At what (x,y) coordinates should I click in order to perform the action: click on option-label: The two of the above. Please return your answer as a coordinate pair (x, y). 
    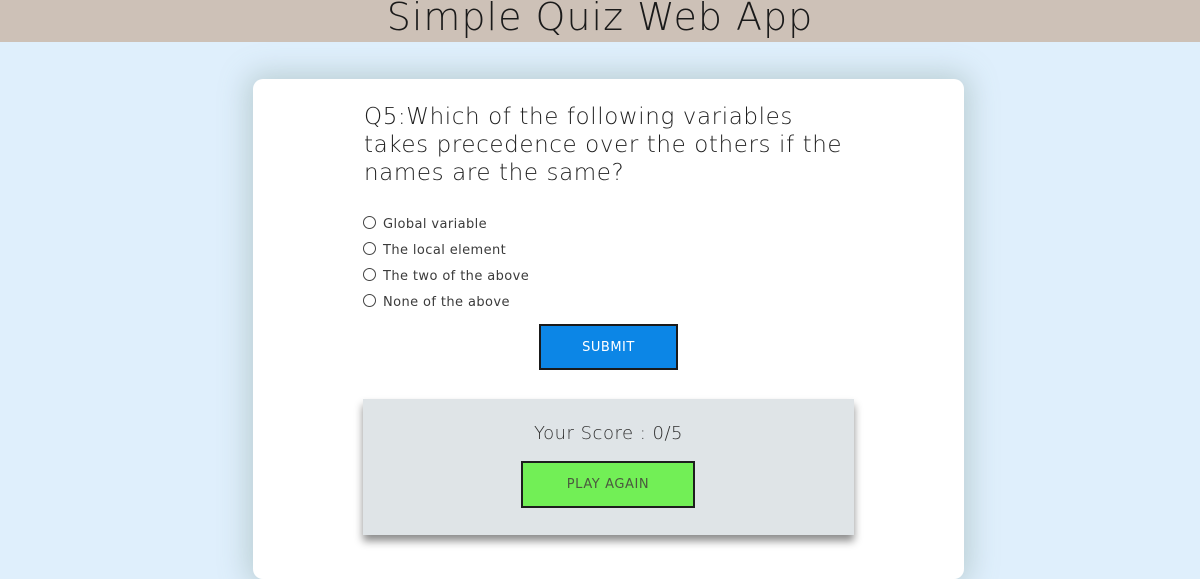
    Looking at the image, I should click on (456, 276).